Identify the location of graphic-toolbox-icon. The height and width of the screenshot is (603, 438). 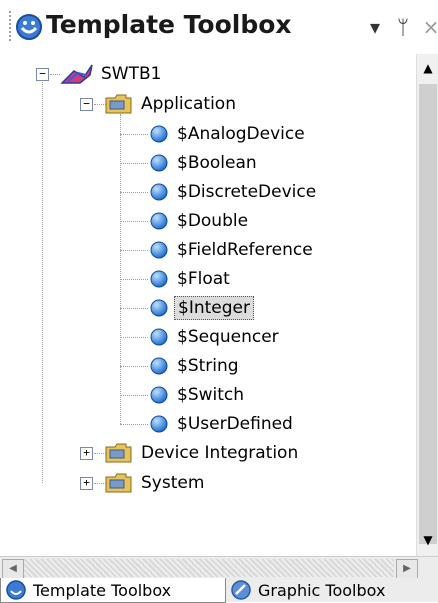
(241, 590).